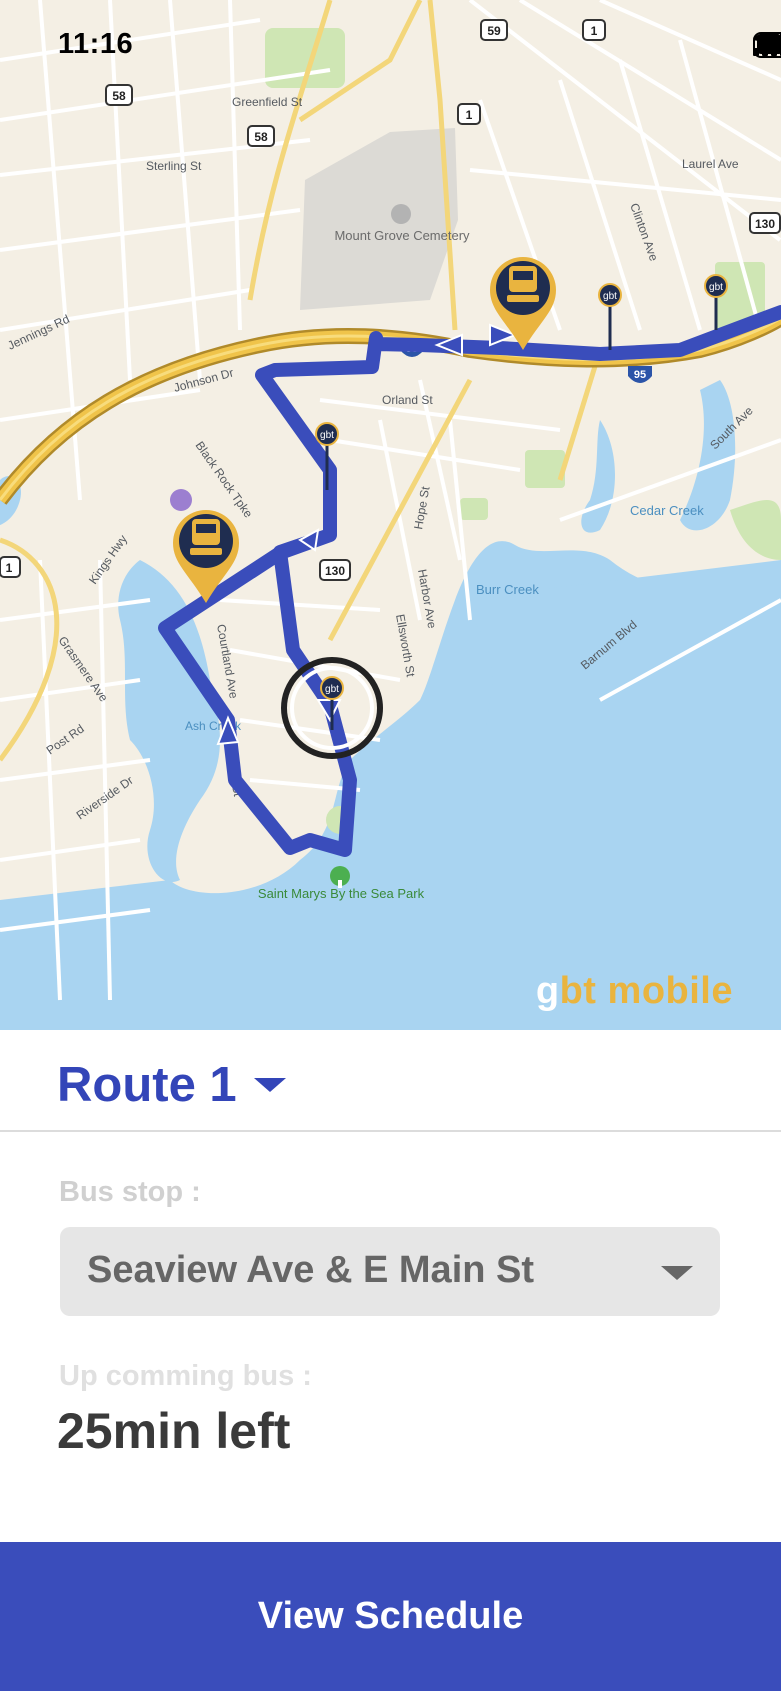 This screenshot has height=1691, width=781. What do you see at coordinates (767, 45) in the screenshot?
I see `battery-icon` at bounding box center [767, 45].